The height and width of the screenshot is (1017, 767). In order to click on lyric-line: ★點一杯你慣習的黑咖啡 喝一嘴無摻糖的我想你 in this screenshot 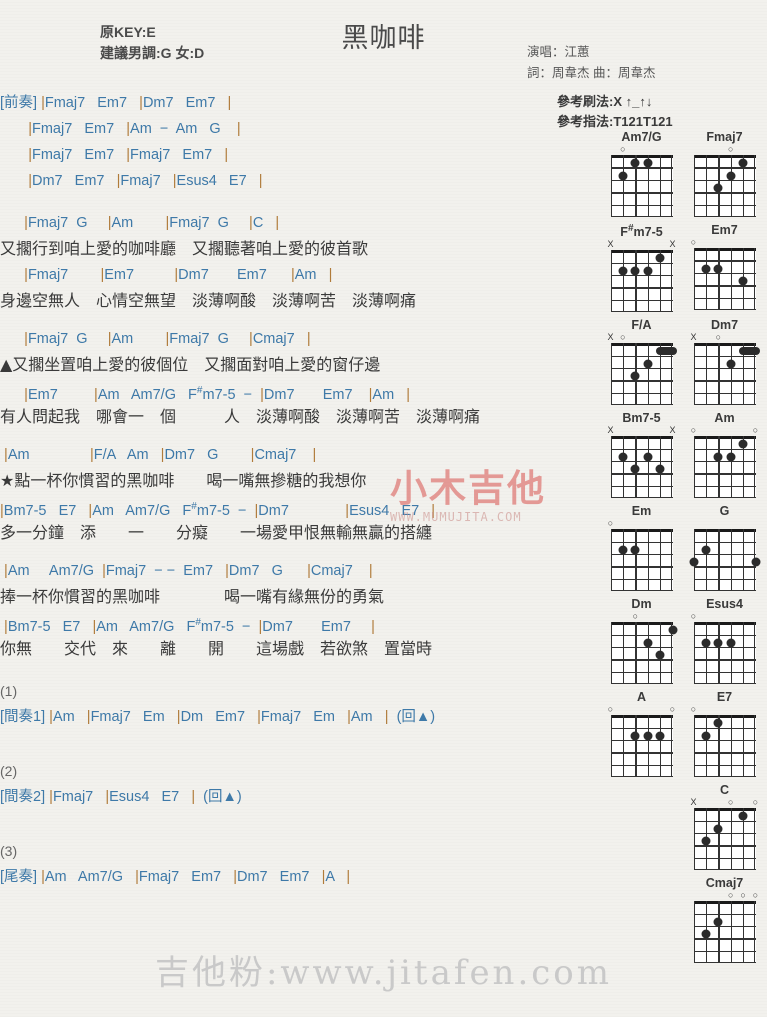, I will do `click(183, 480)`.